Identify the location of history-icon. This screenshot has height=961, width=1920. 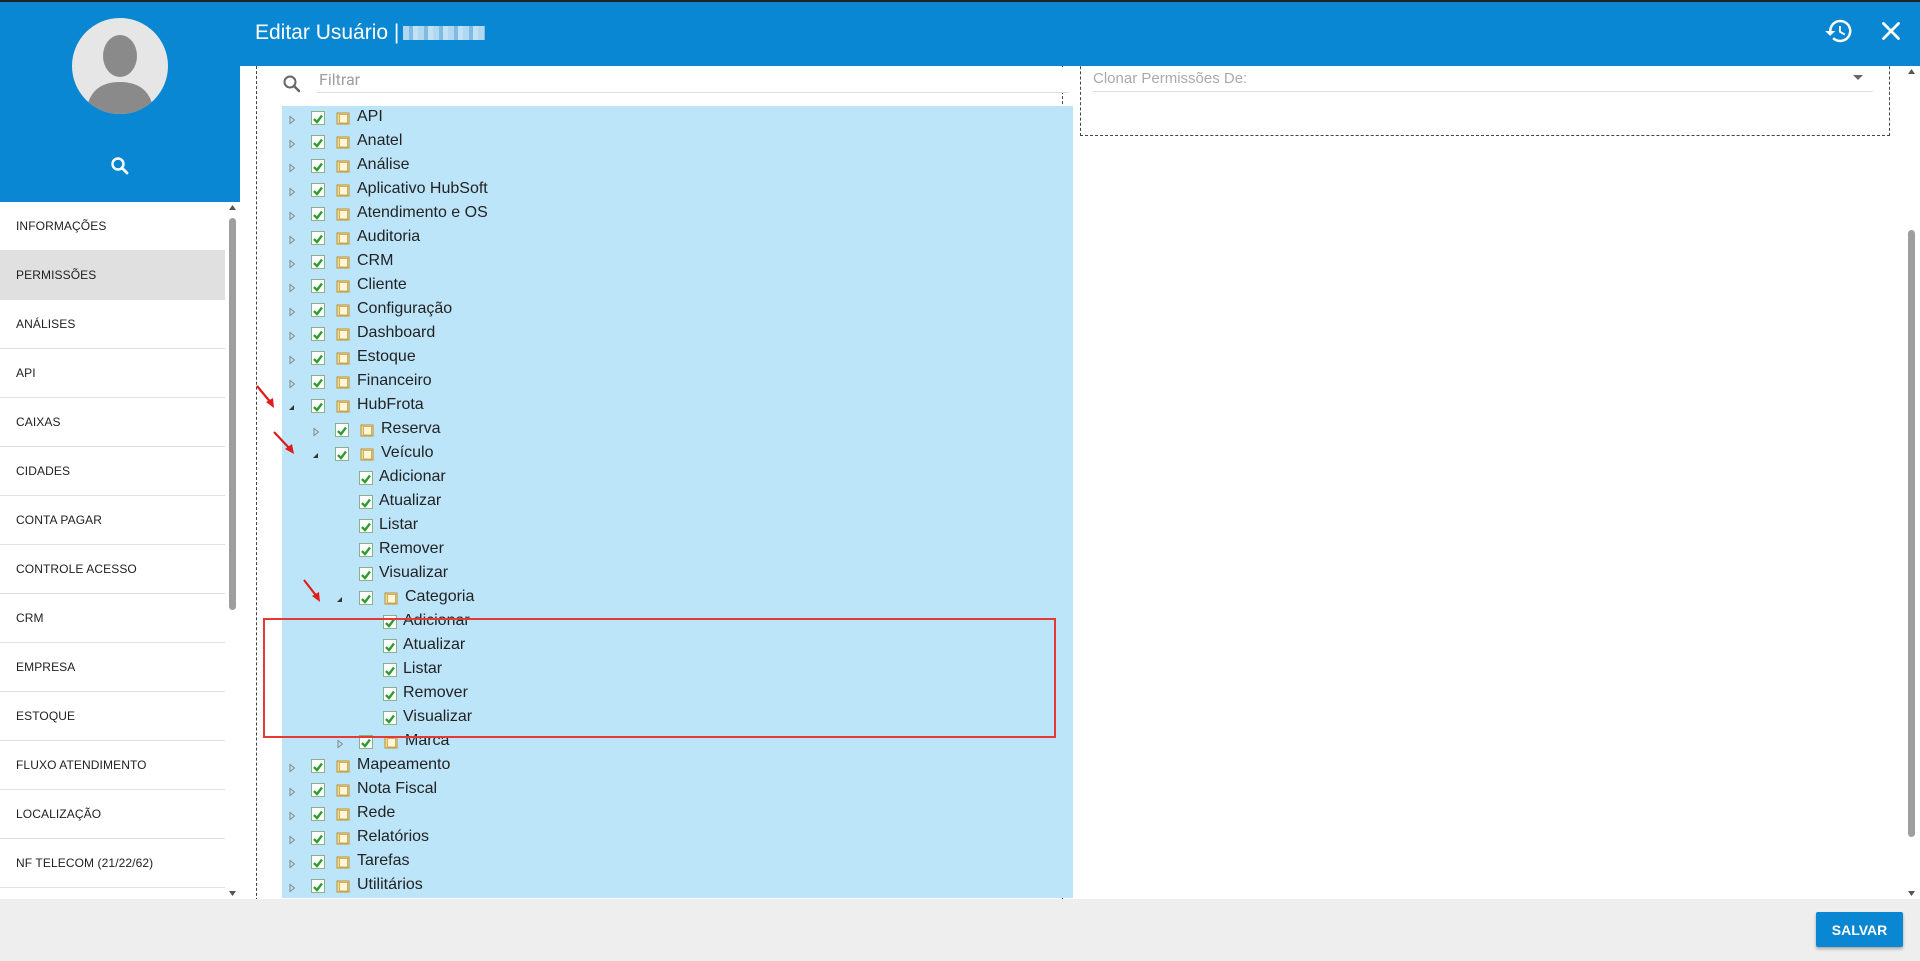
(1839, 31).